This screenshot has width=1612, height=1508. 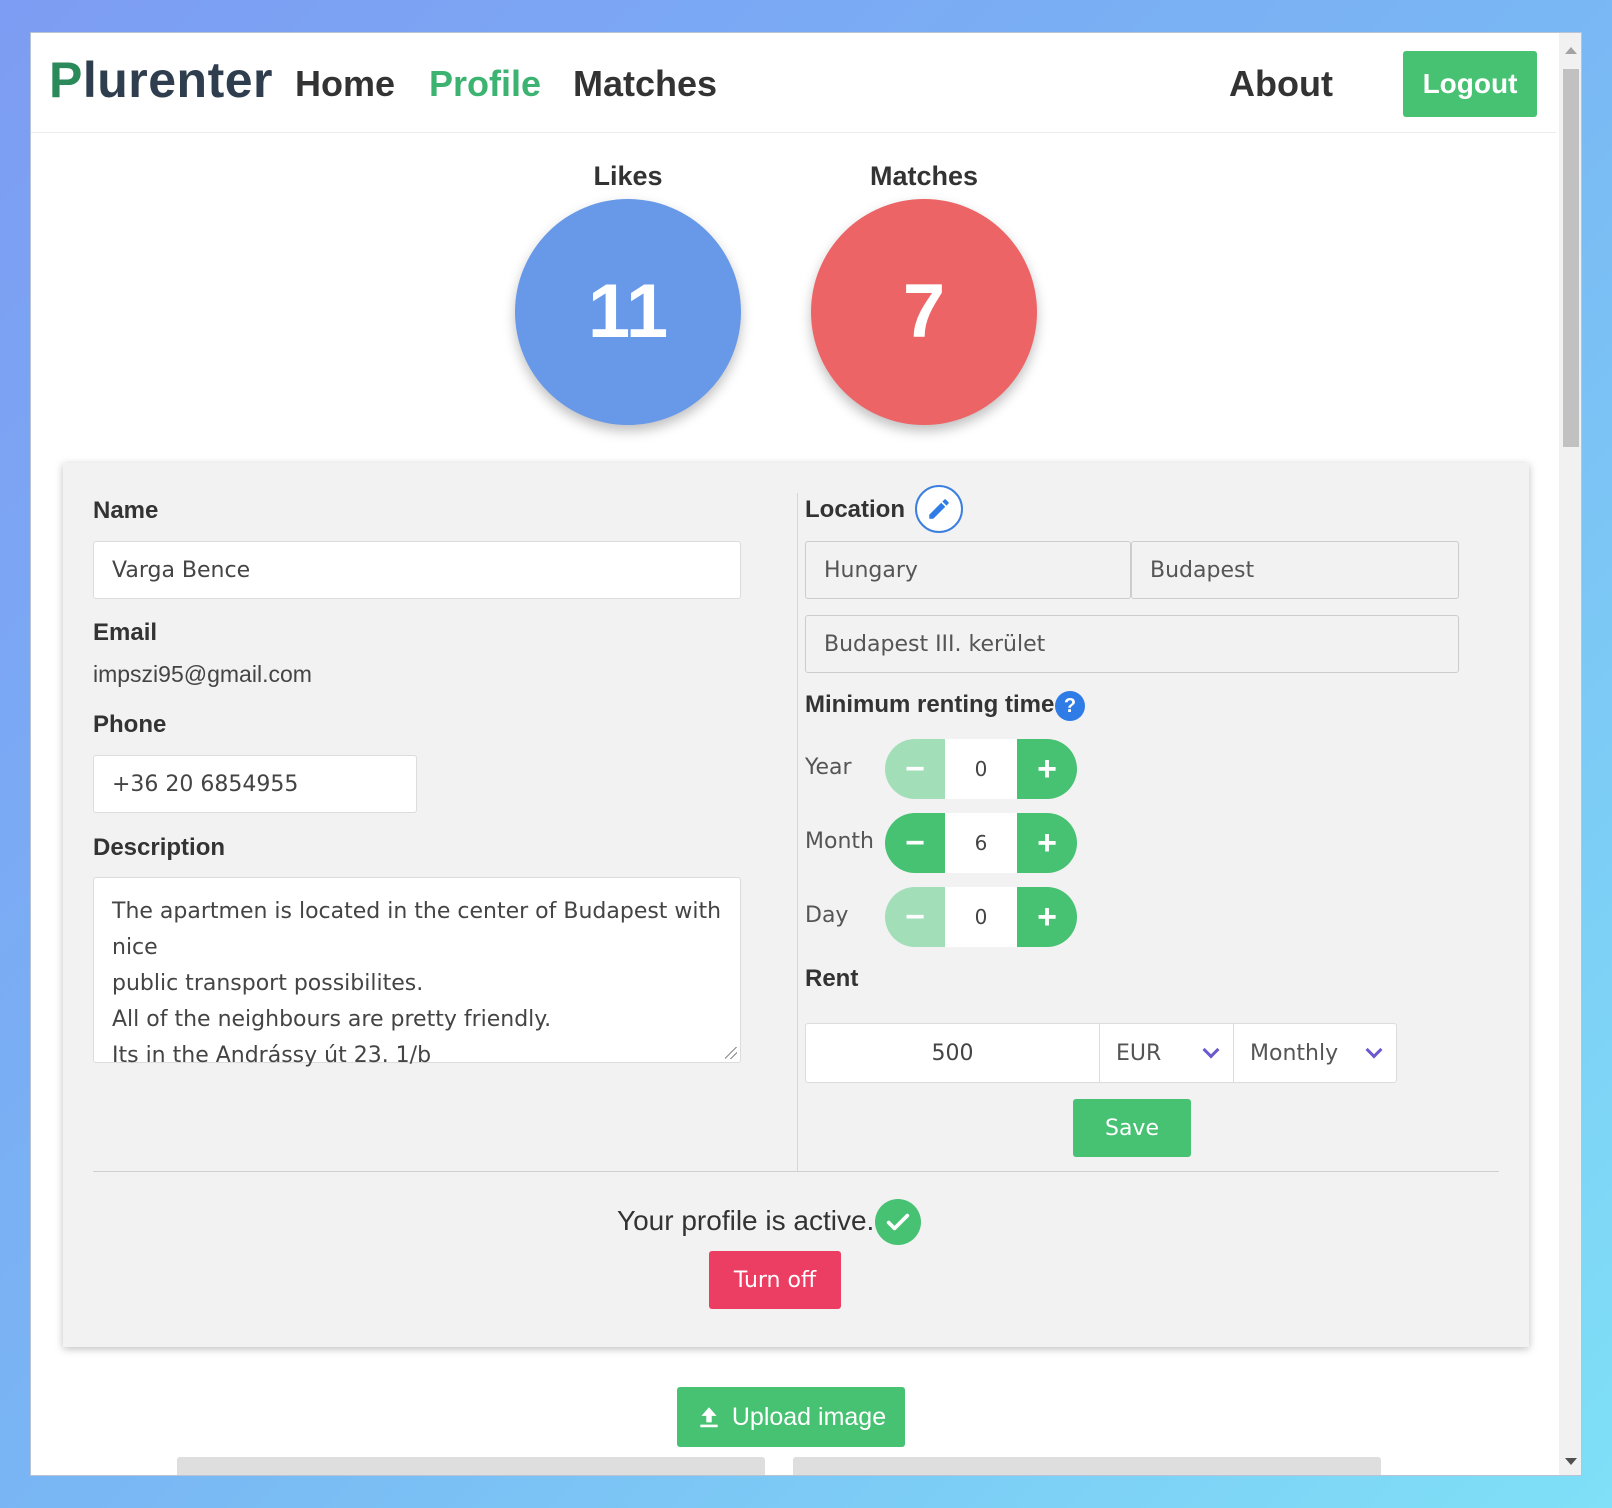 I want to click on resize-grip-icon, so click(x=731, y=1053).